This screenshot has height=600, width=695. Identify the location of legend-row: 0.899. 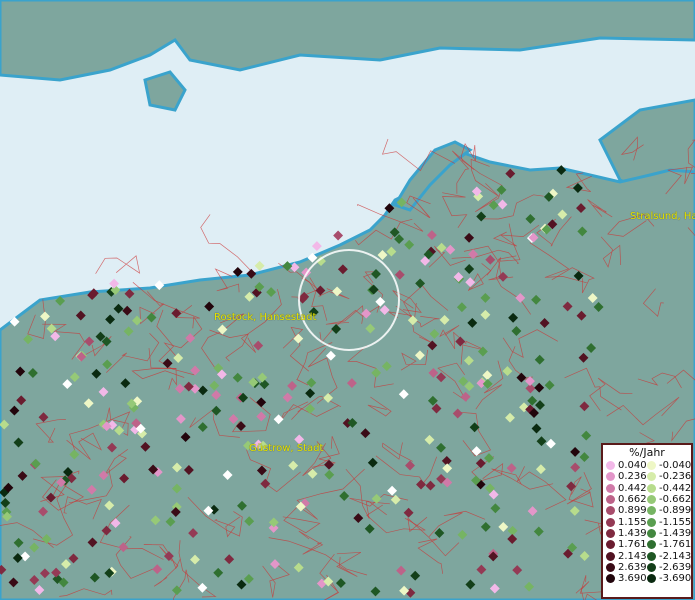
(626, 510).